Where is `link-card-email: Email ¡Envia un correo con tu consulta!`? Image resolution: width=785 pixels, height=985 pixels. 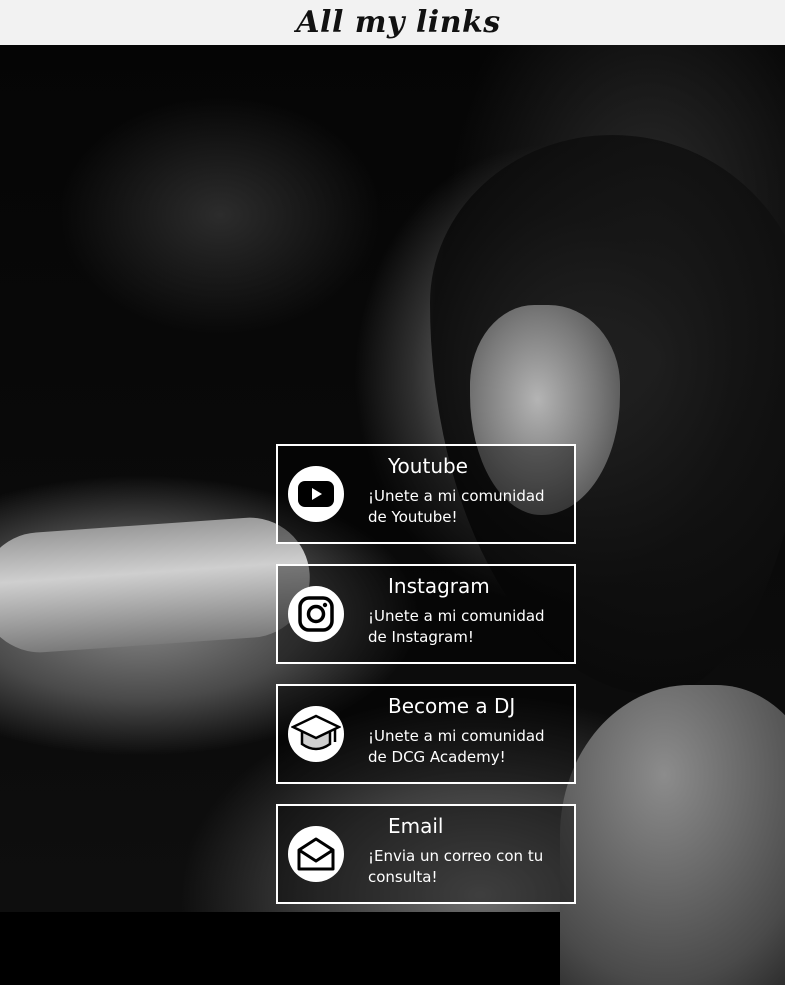
link-card-email: Email ¡Envia un correo con tu consulta! is located at coordinates (426, 854).